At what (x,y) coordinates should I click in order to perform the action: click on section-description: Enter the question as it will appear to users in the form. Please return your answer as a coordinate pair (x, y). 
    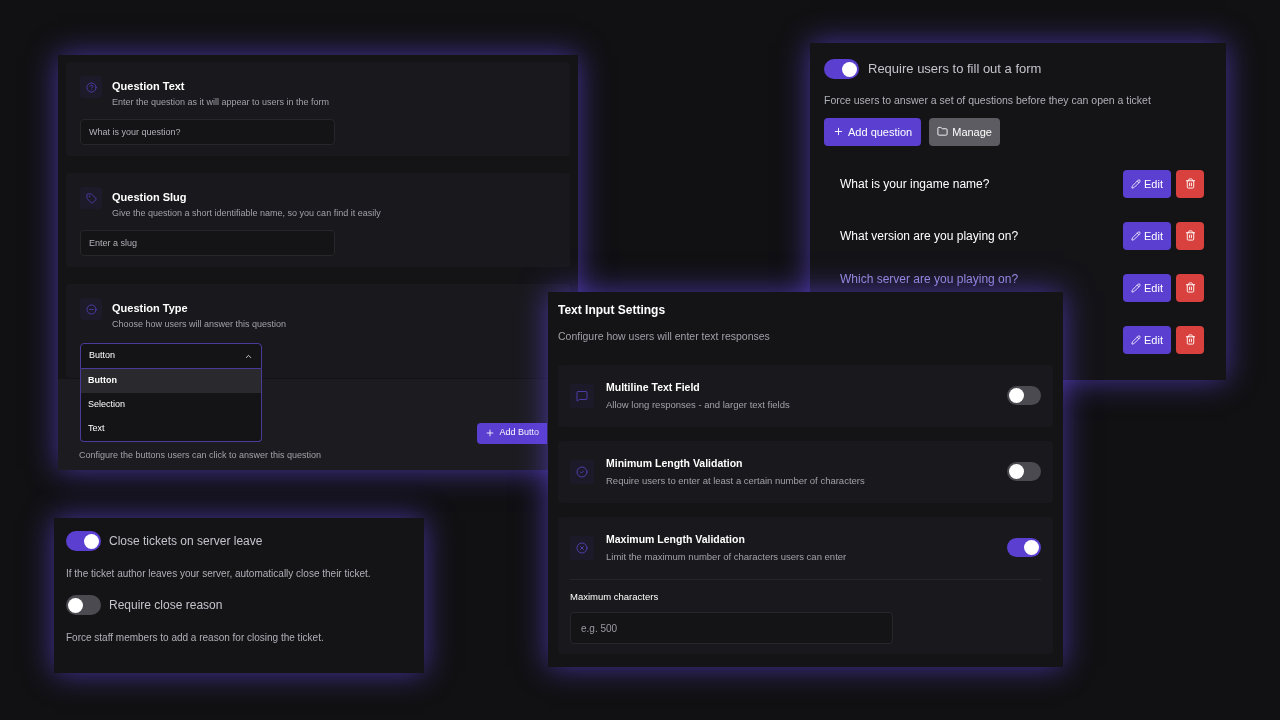
    Looking at the image, I should click on (221, 102).